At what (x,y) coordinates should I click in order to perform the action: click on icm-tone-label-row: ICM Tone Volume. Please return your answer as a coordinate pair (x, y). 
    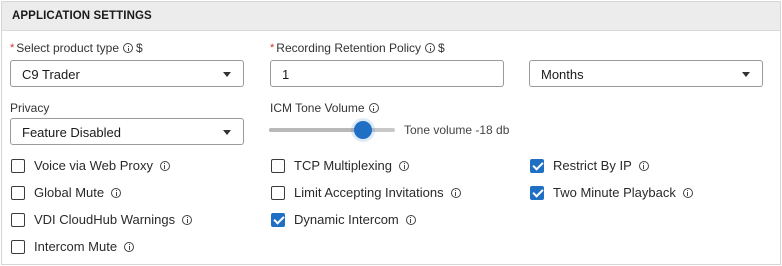
    Looking at the image, I should click on (324, 108).